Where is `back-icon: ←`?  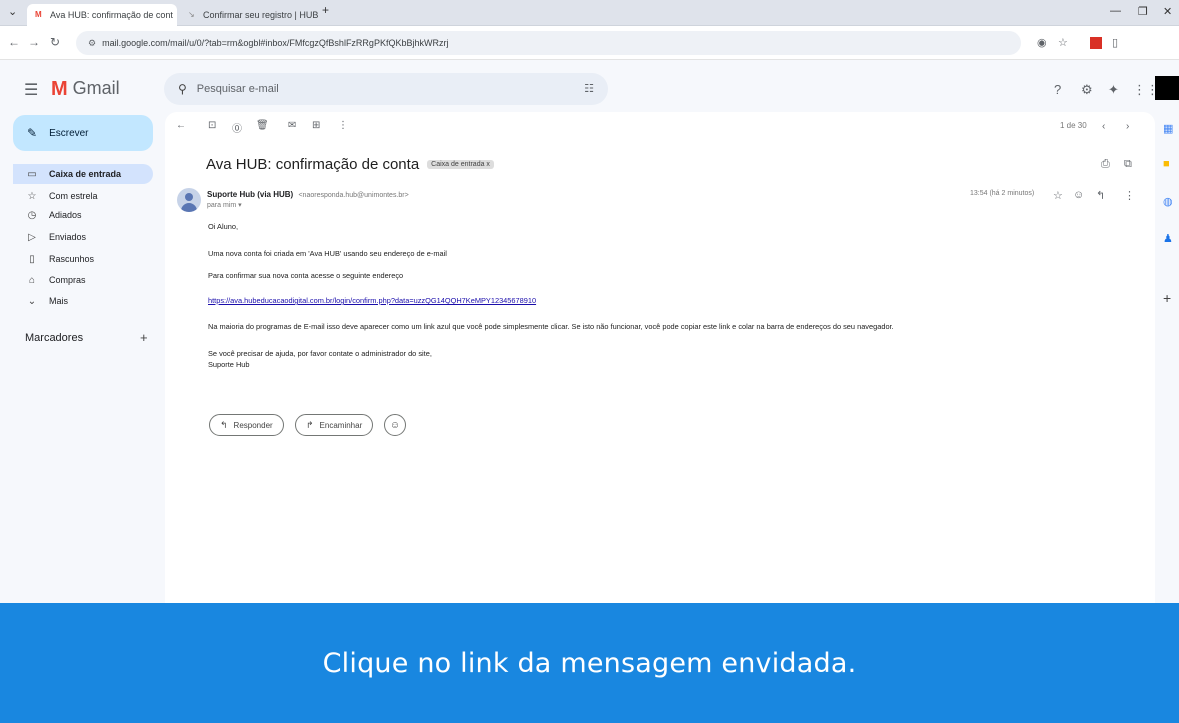
back-icon: ← is located at coordinates (14, 42).